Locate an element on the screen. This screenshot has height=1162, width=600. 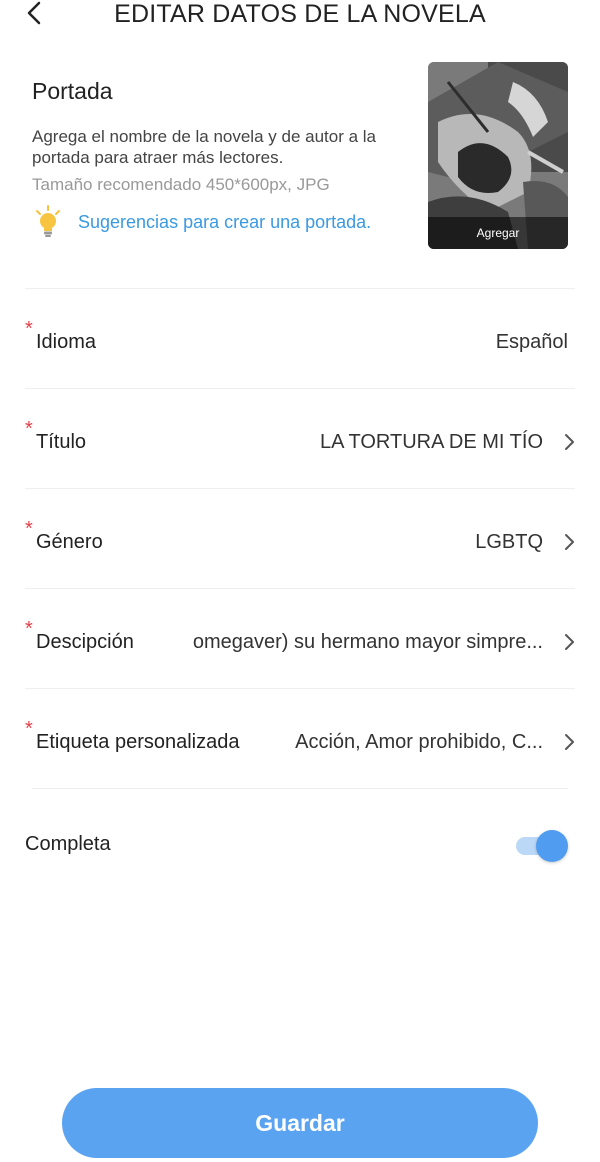
language-value: Español is located at coordinates (531, 342).